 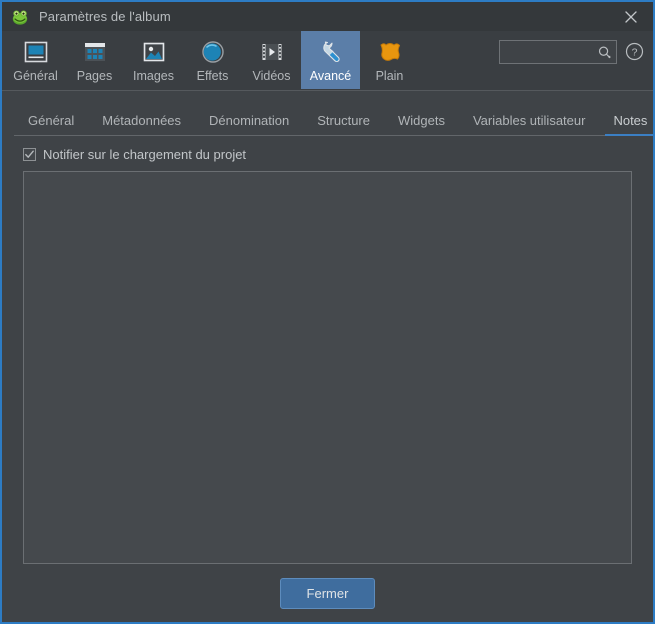 I want to click on tab-metadata: Métadonnées, so click(x=141, y=124).